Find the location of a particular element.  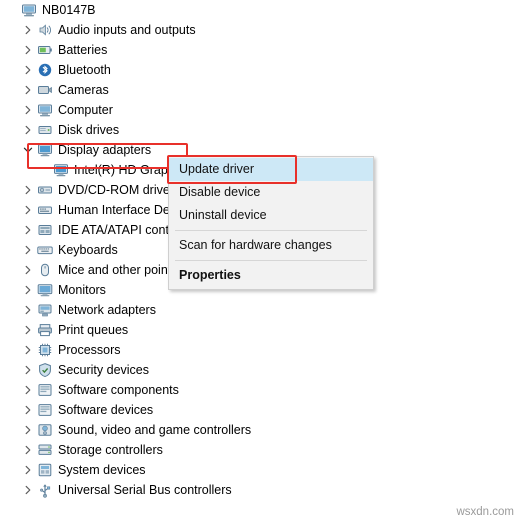

tree-node: Bluetooth is located at coordinates (260, 70).